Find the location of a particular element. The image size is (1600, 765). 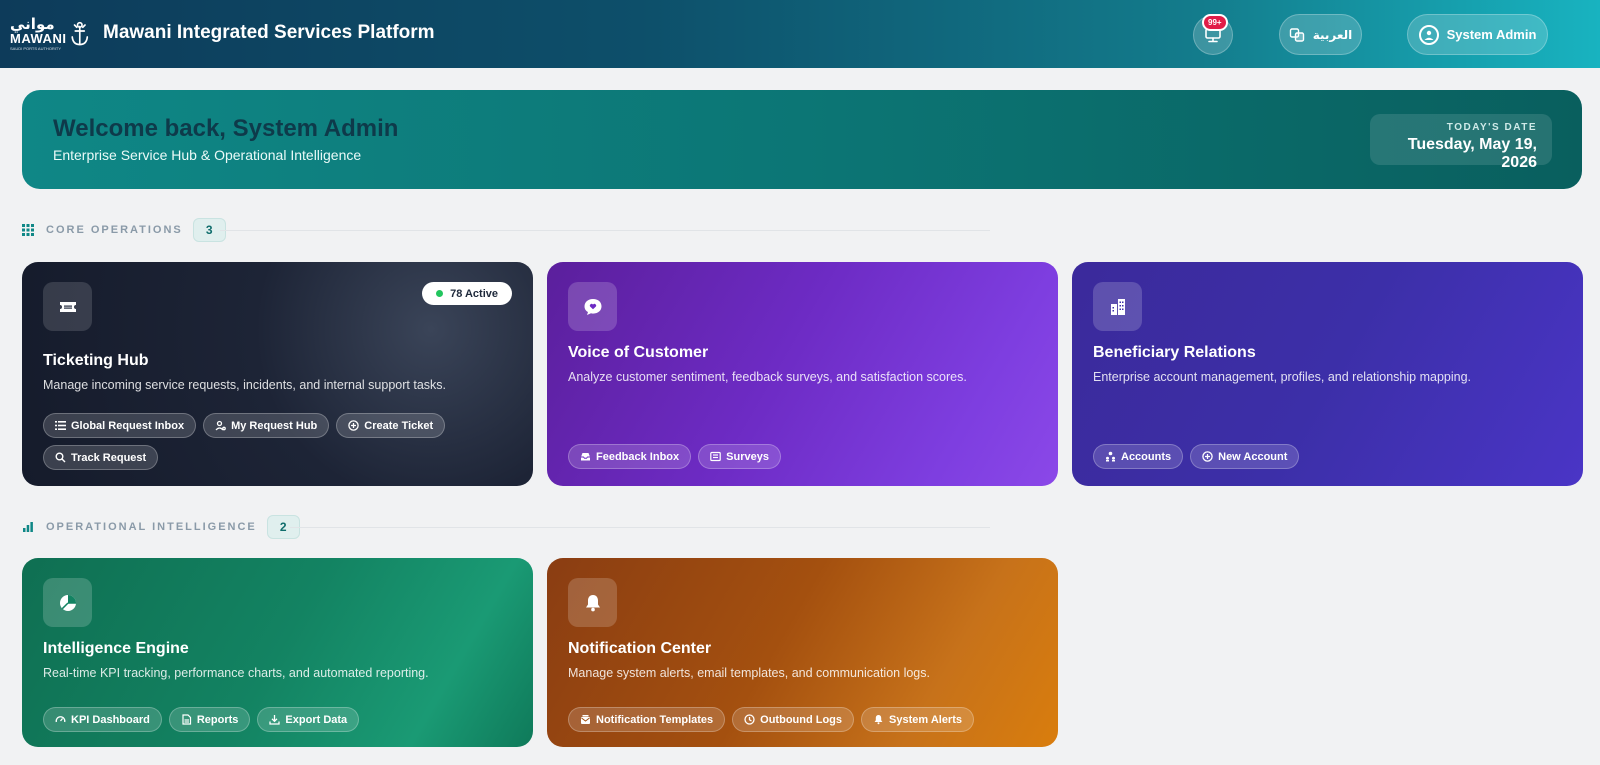

chip-label: Global Request Inbox is located at coordinates (128, 425).